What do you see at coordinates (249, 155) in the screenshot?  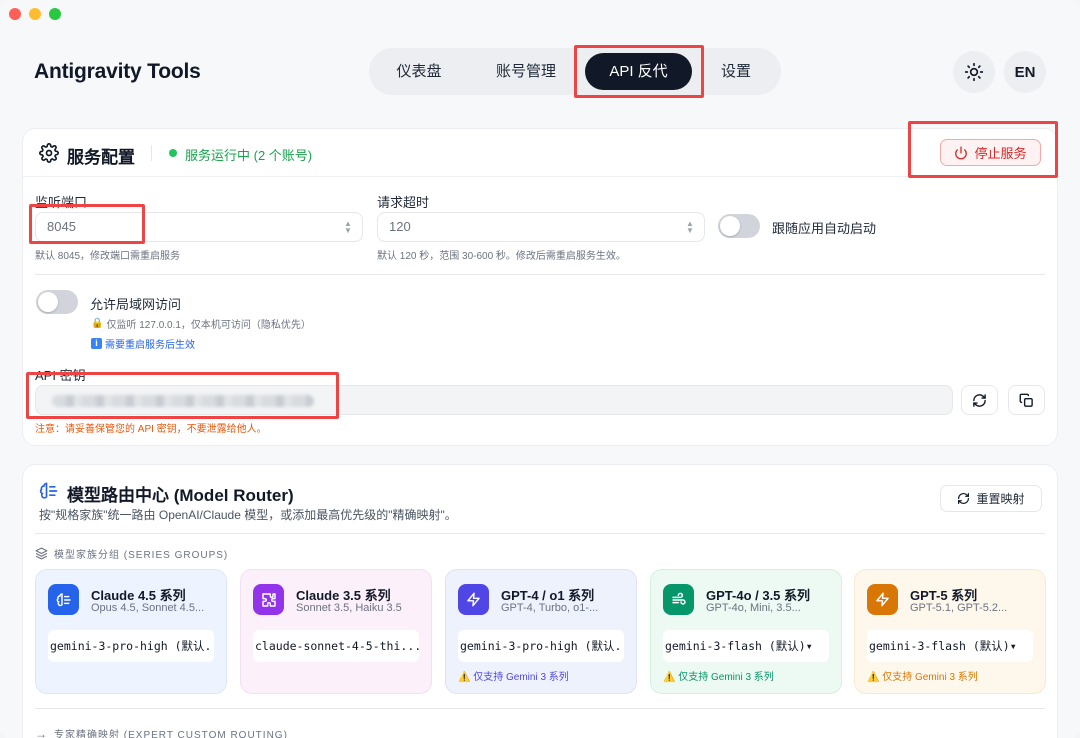 I see `service-status: 服务运行中 (2 个账号)` at bounding box center [249, 155].